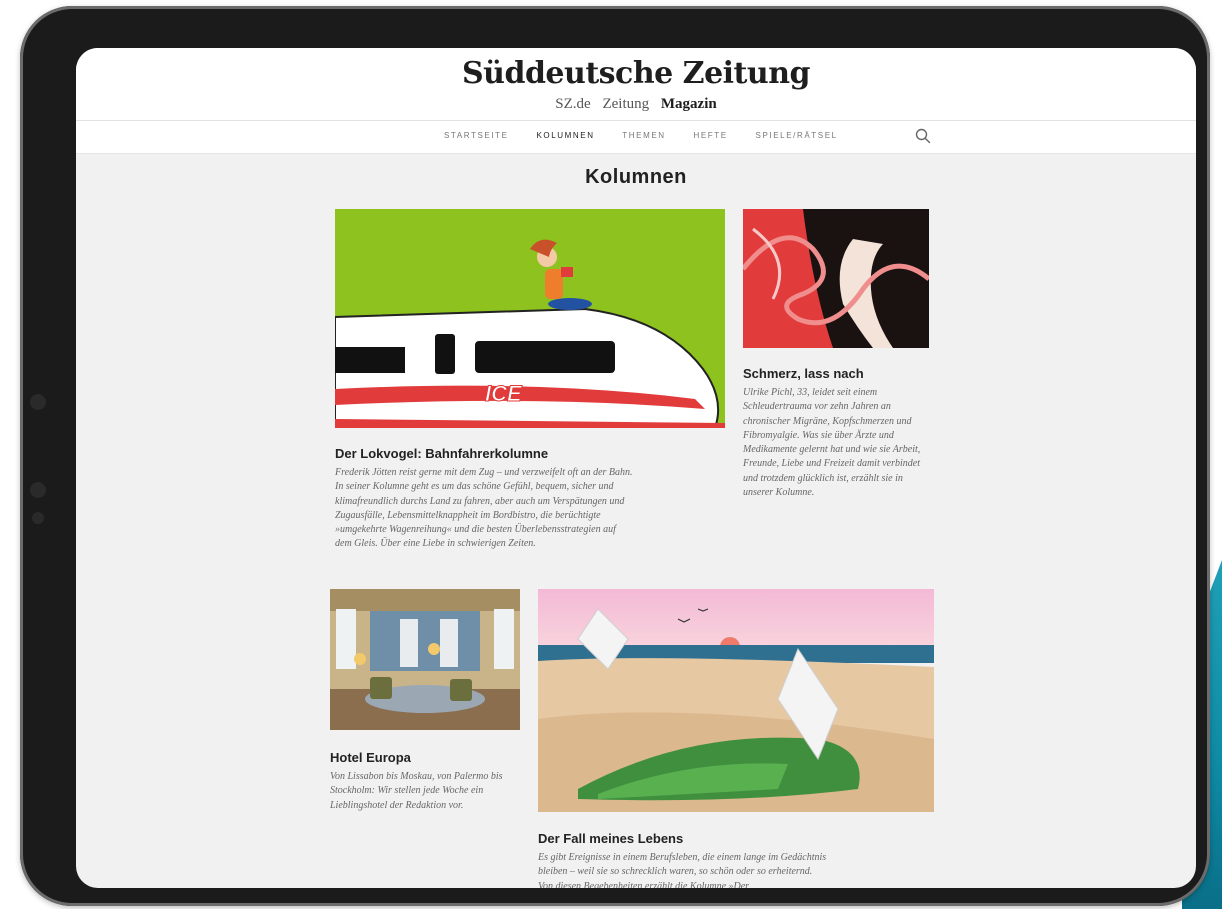 This screenshot has width=1222, height=909. What do you see at coordinates (836, 373) in the screenshot?
I see `card-title-schmerz: Schmerz, lass nach` at bounding box center [836, 373].